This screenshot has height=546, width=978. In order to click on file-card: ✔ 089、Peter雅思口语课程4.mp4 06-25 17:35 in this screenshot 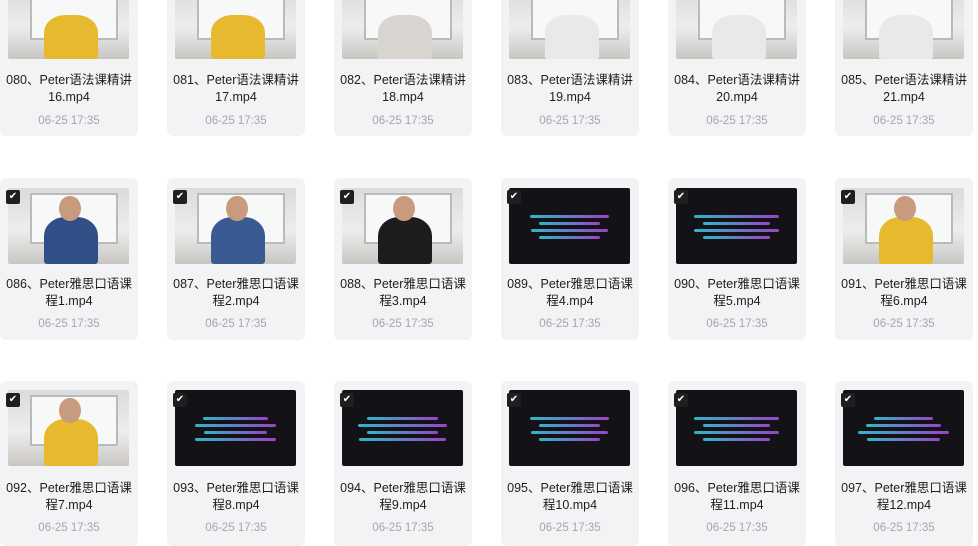, I will do `click(570, 259)`.